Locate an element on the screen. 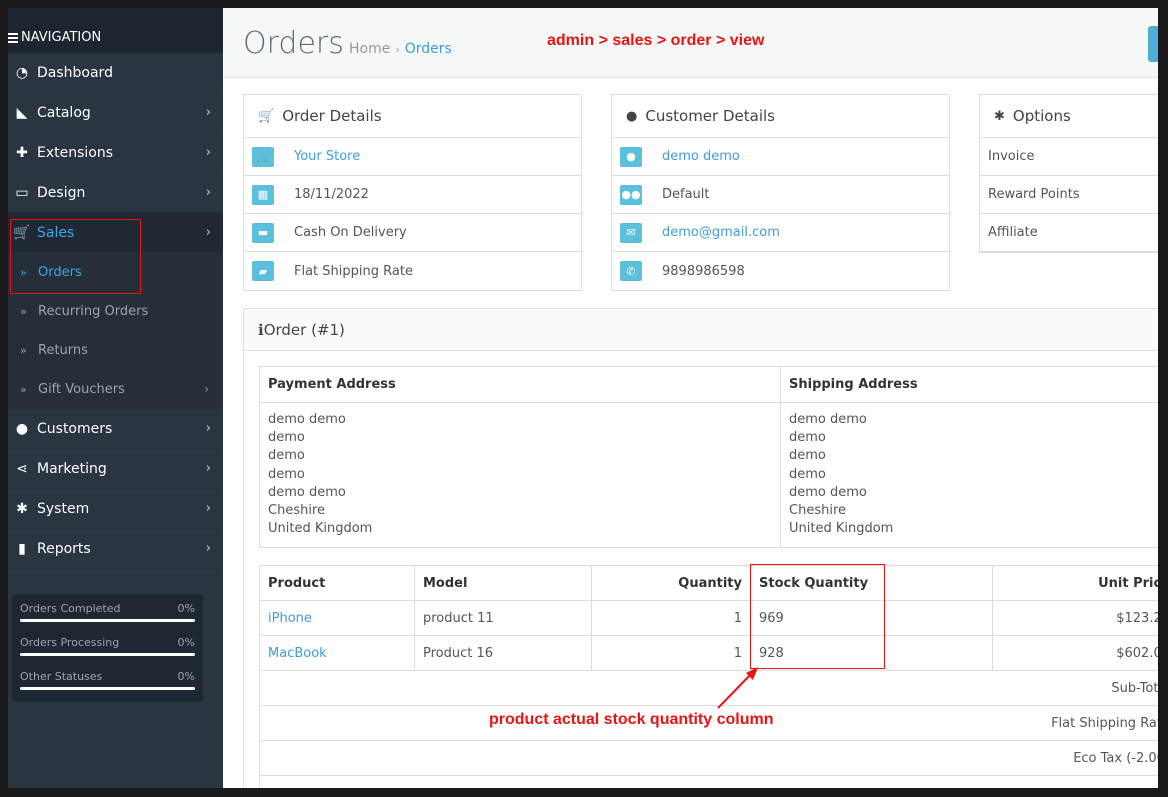 Image resolution: width=1168 pixels, height=797 pixels. action-button is located at coordinates (1153, 44).